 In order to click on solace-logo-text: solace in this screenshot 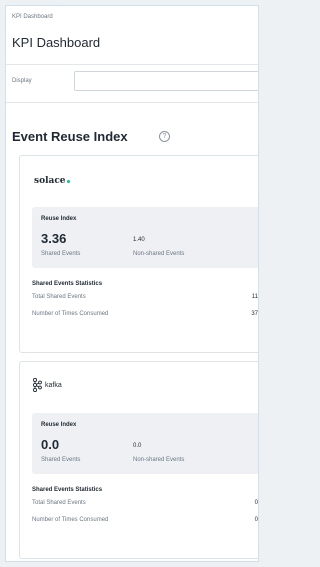, I will do `click(50, 181)`.